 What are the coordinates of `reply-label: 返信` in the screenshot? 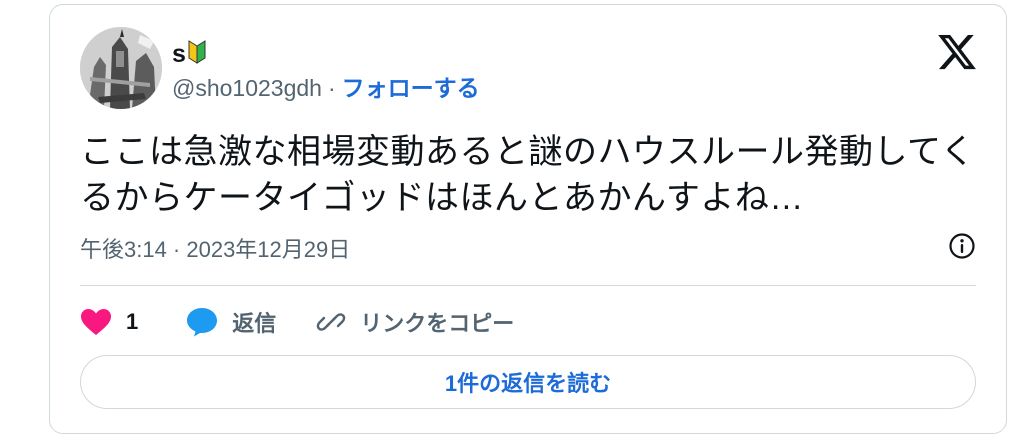 It's located at (254, 323).